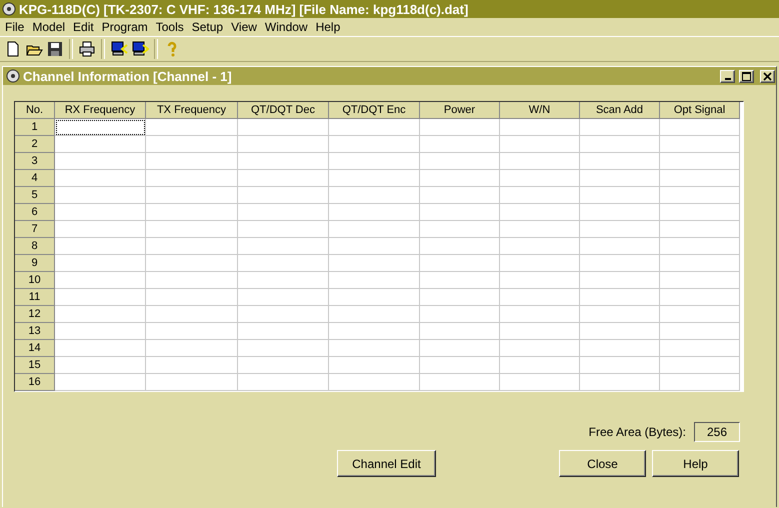 Image resolution: width=779 pixels, height=508 pixels. What do you see at coordinates (727, 76) in the screenshot?
I see `minimize-button` at bounding box center [727, 76].